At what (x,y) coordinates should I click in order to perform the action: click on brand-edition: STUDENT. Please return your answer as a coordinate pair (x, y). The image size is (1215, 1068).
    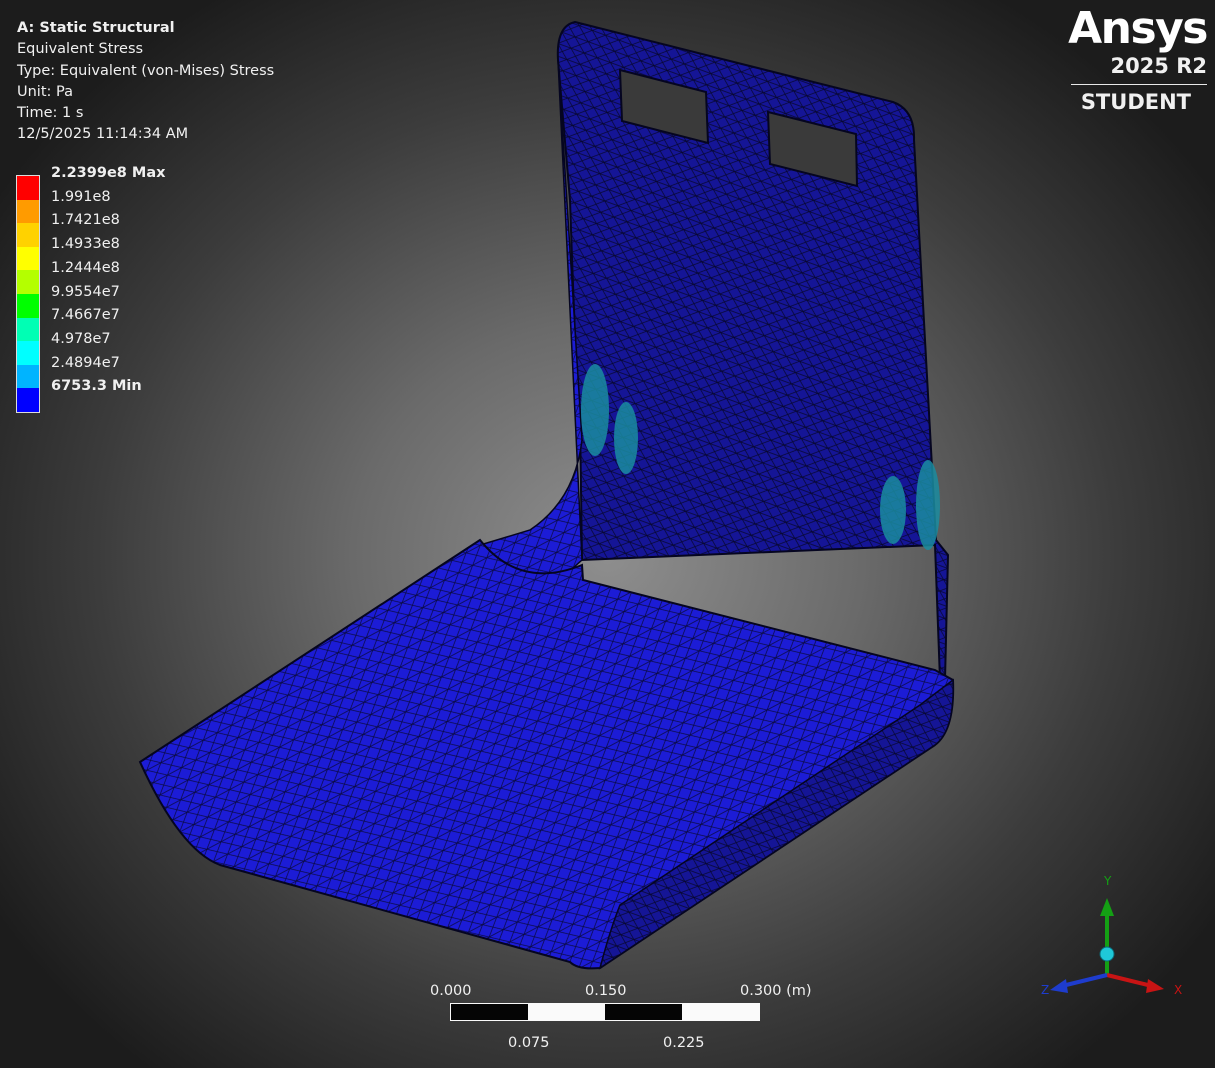
    Looking at the image, I should click on (1135, 102).